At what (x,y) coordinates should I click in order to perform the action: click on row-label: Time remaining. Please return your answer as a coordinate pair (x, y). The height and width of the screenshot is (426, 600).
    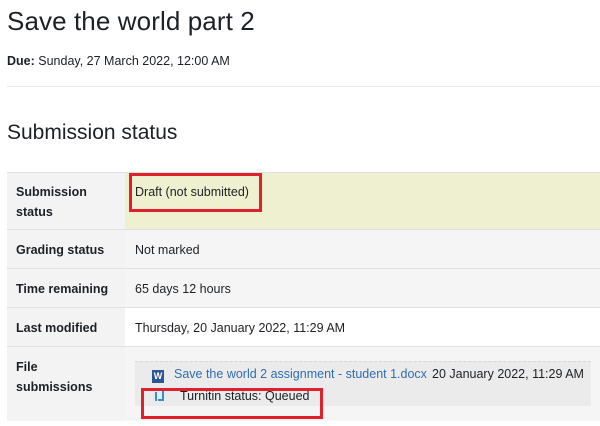
    Looking at the image, I should click on (66, 288).